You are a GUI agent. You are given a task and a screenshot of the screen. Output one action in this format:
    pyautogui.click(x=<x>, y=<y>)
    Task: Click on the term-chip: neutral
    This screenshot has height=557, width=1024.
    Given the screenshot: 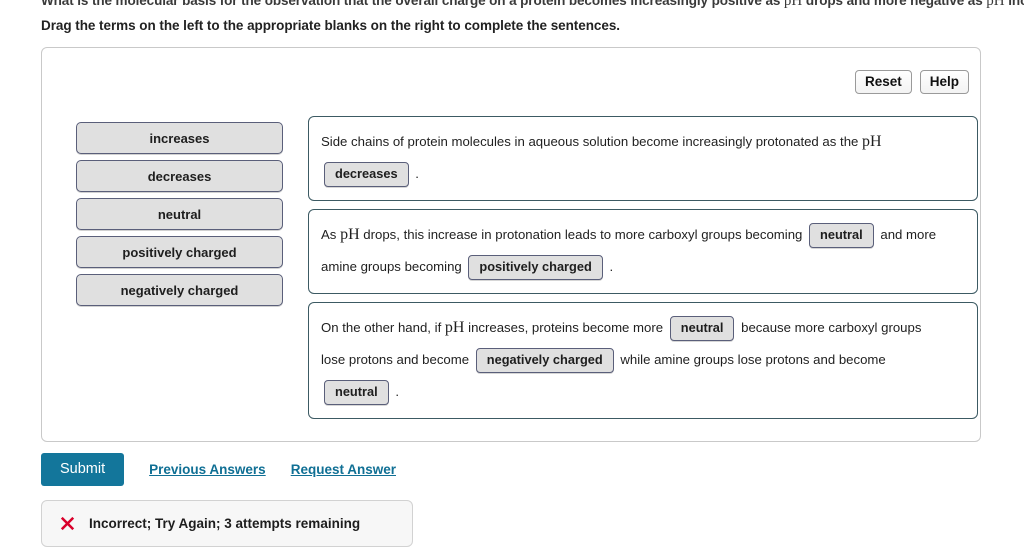 What is the action you would take?
    pyautogui.click(x=179, y=214)
    